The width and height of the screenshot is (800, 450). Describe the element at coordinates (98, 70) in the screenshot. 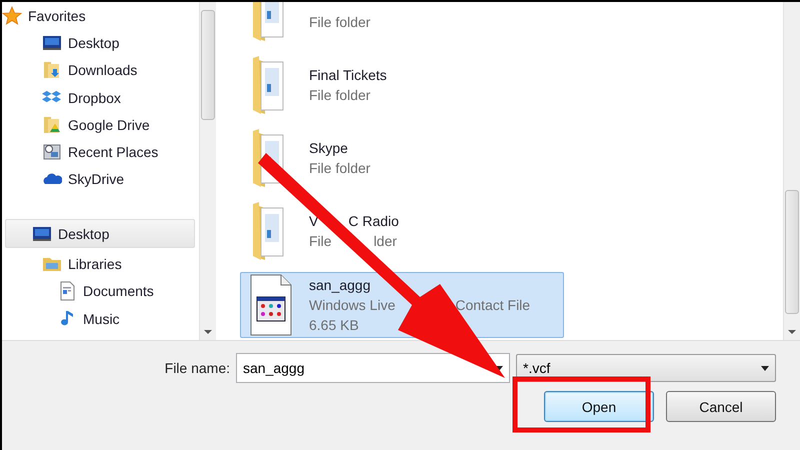

I see `nav-item: Downloads` at that location.